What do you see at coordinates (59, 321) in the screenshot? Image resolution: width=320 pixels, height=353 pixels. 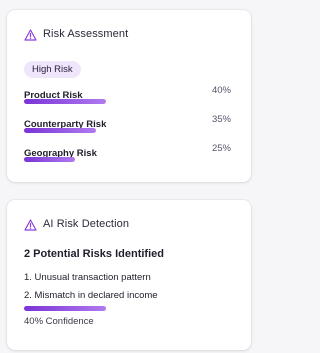 I see `confidence-text: 40% Confidence` at bounding box center [59, 321].